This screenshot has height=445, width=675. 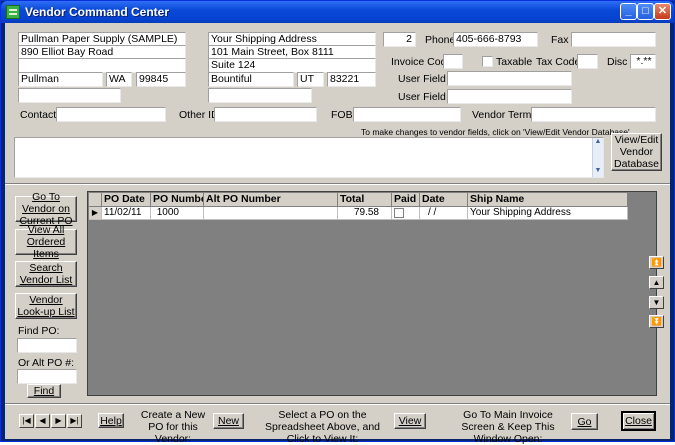 What do you see at coordinates (514, 62) in the screenshot?
I see `taxable-label: Taxable` at bounding box center [514, 62].